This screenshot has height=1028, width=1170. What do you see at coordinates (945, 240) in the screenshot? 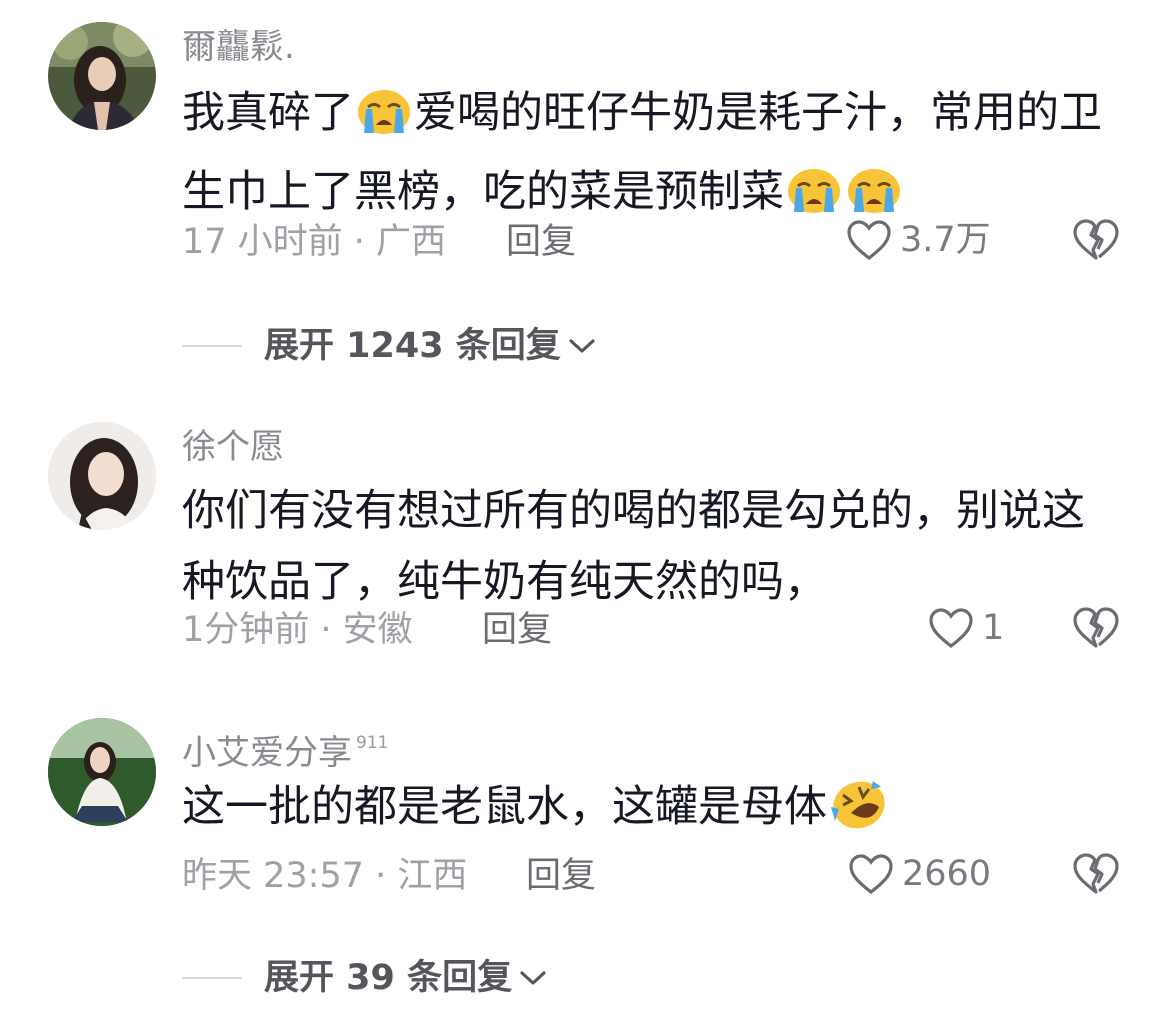
I see `like-count: 3.7万` at bounding box center [945, 240].